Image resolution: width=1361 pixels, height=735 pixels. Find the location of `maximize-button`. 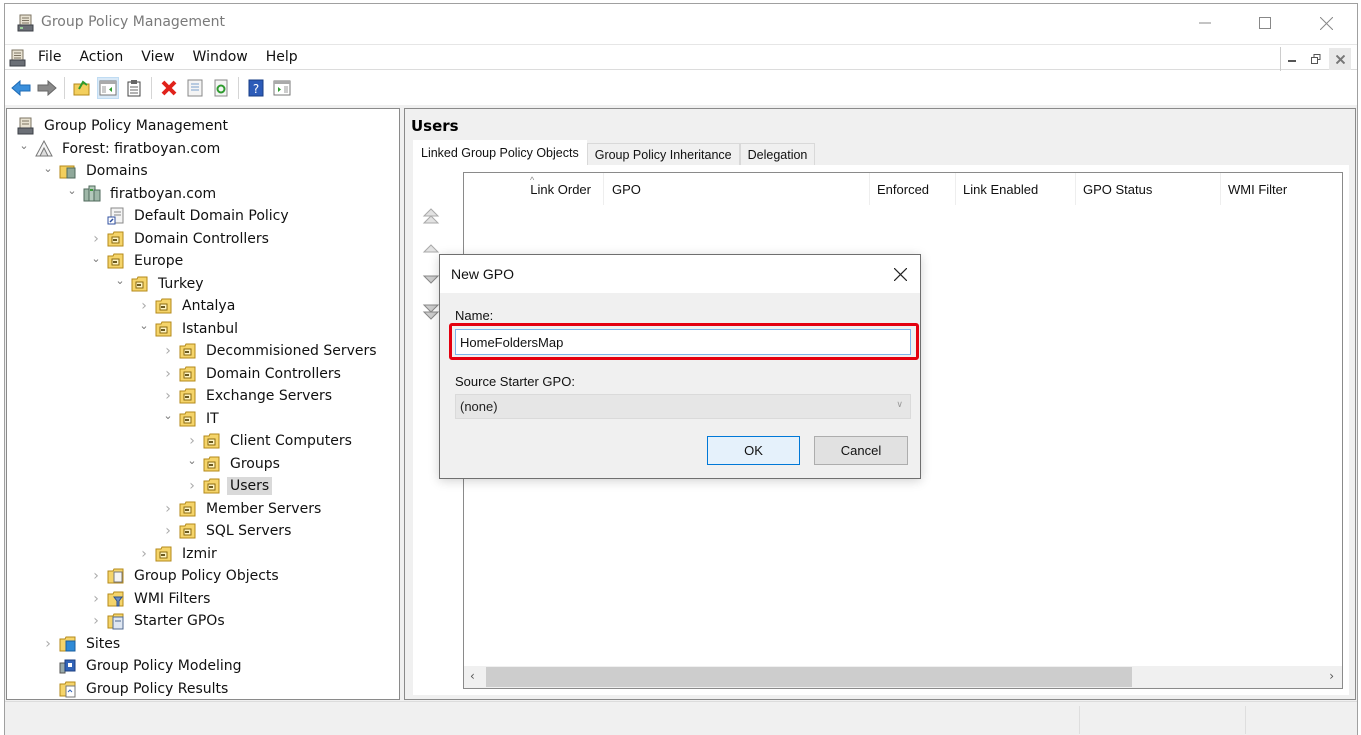

maximize-button is located at coordinates (1265, 23).